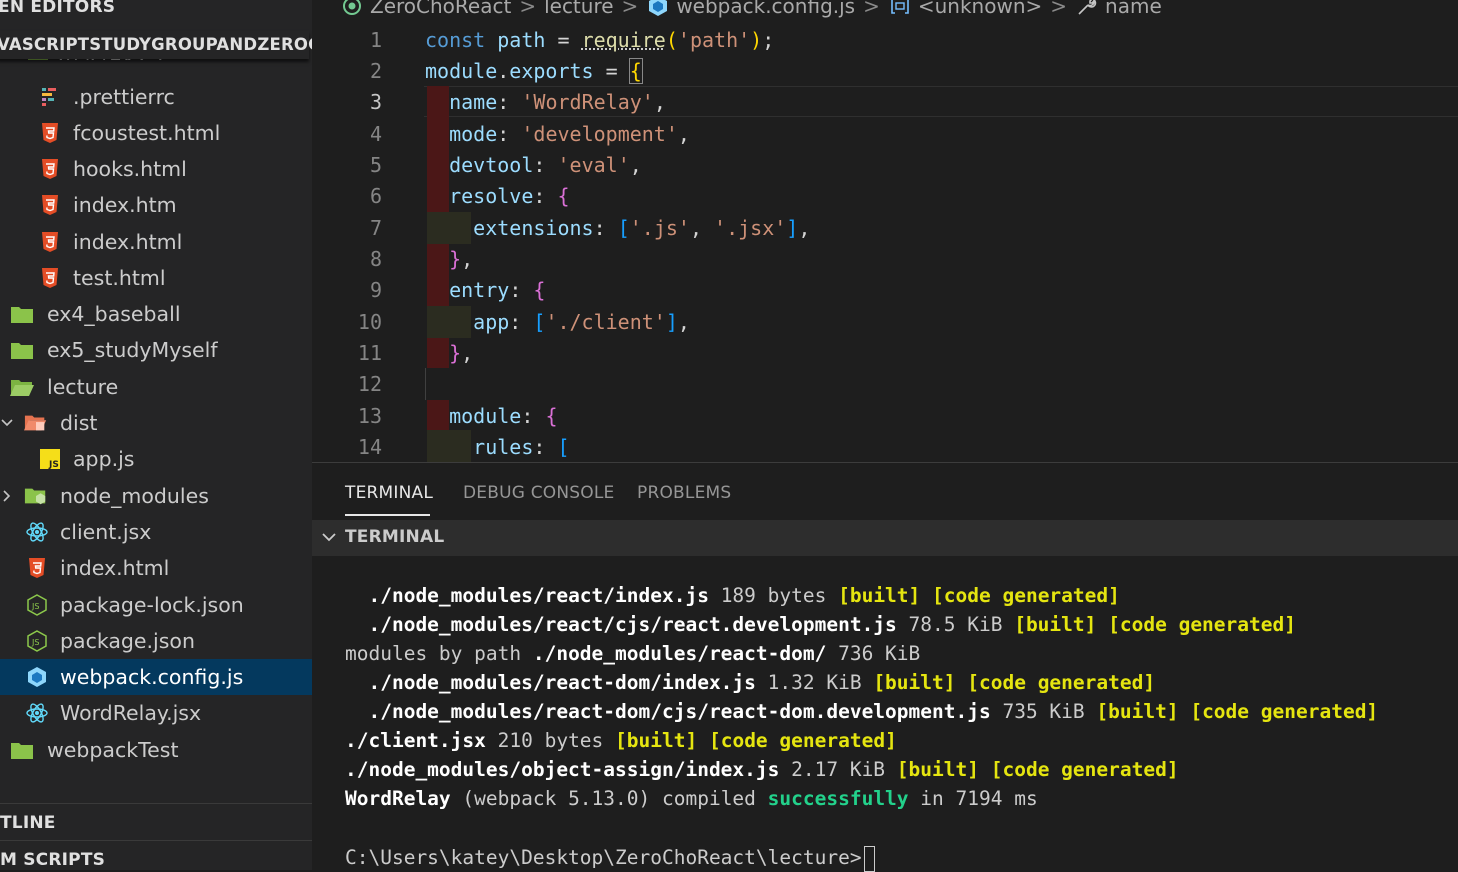  Describe the element at coordinates (885, 538) in the screenshot. I see `terminal-section-header: TERMINAL` at that location.